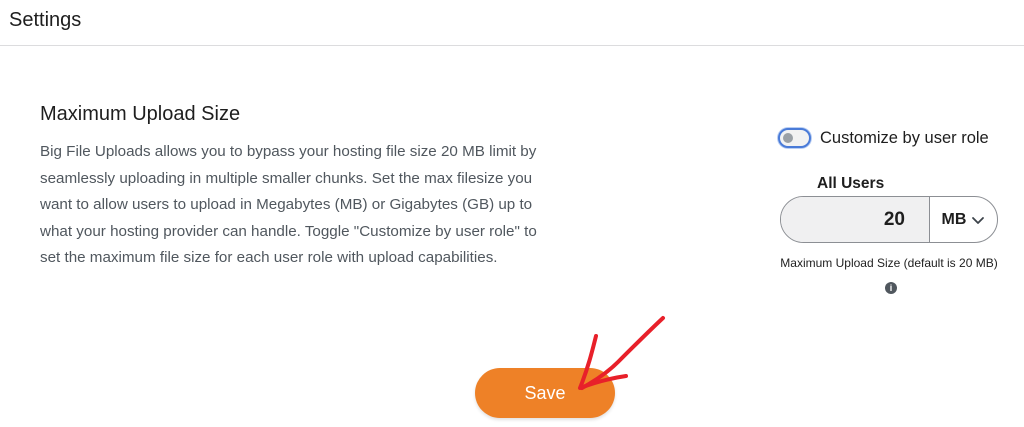  Describe the element at coordinates (140, 114) in the screenshot. I see `section-title: Maximum Upload Size` at that location.